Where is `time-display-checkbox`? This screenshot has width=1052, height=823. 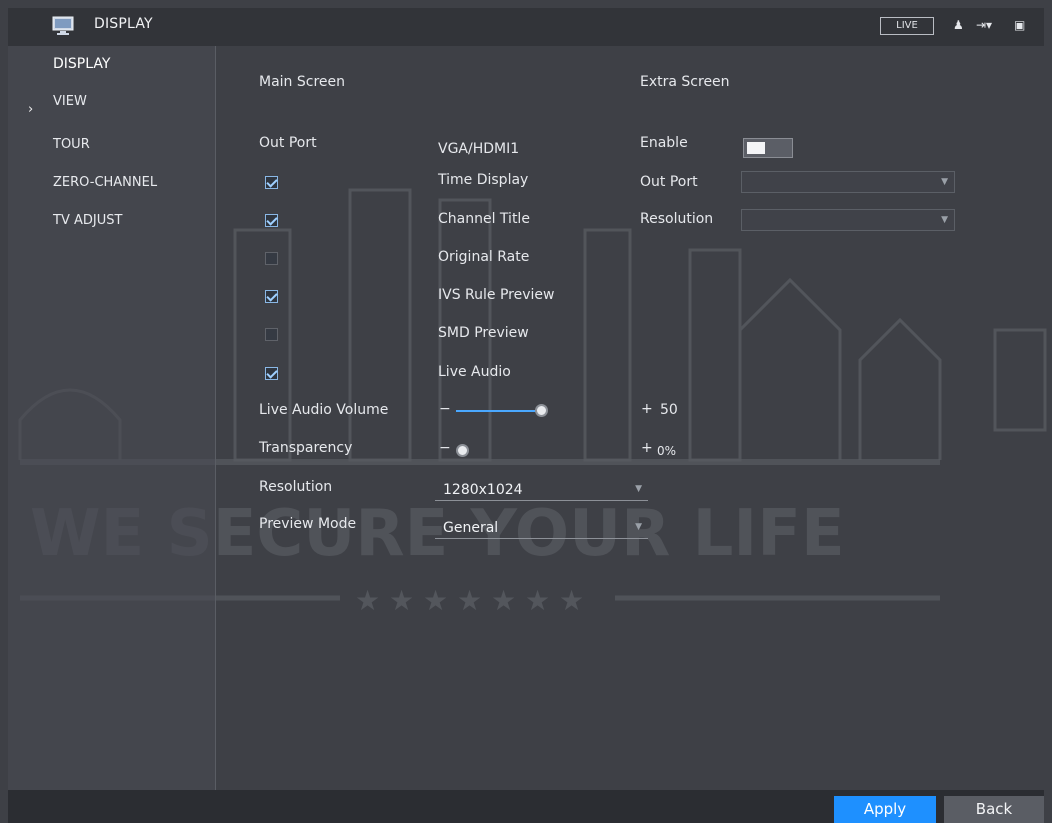 time-display-checkbox is located at coordinates (271, 182).